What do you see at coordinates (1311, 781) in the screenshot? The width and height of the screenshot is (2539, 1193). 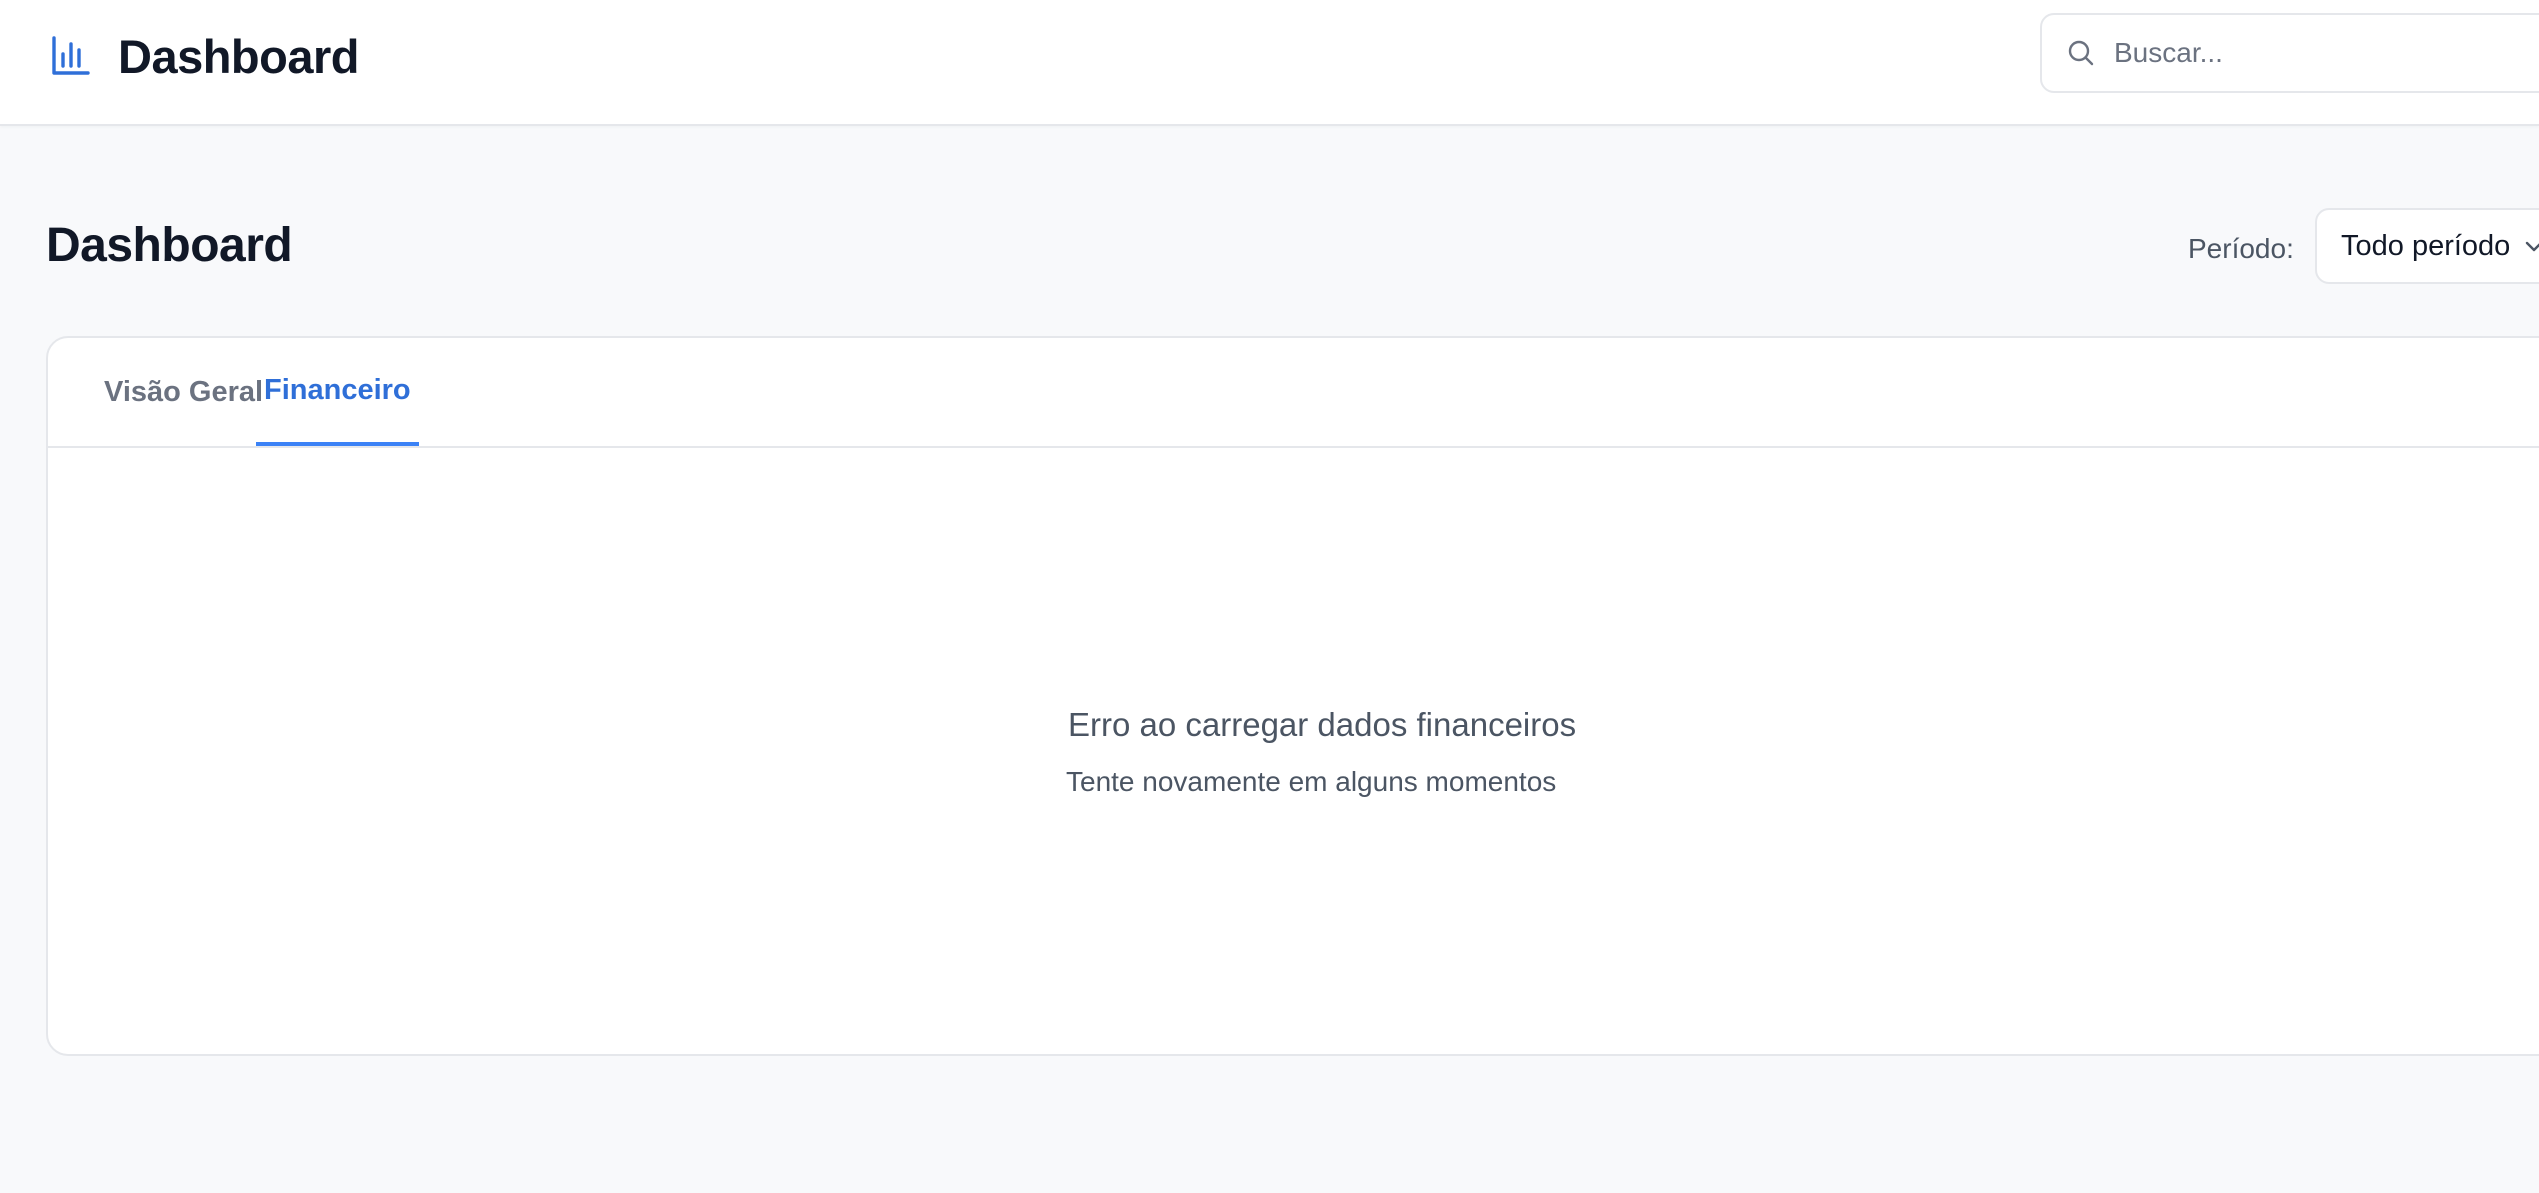 I see `error-subtitle: Tente novamente em alguns momentos` at bounding box center [1311, 781].